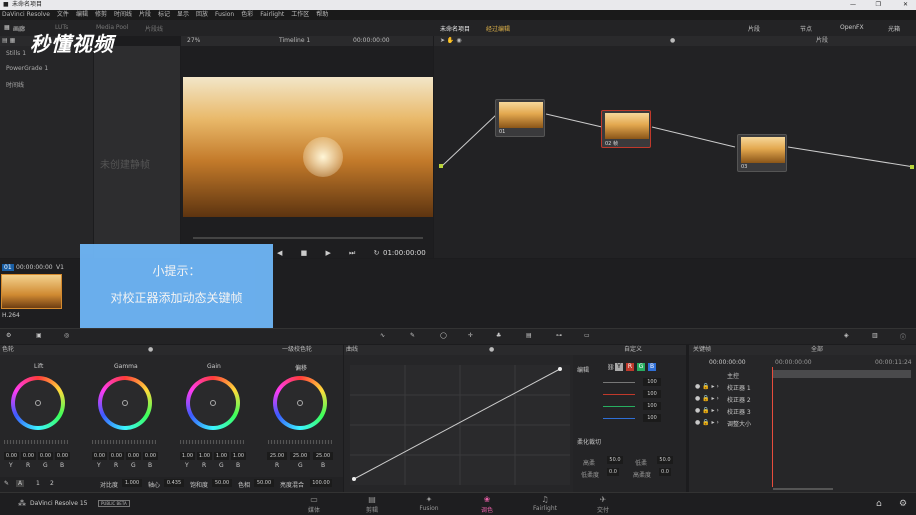 This screenshot has height=515, width=916. What do you see at coordinates (101, 14) in the screenshot?
I see `menu-trim: 修剪` at bounding box center [101, 14].